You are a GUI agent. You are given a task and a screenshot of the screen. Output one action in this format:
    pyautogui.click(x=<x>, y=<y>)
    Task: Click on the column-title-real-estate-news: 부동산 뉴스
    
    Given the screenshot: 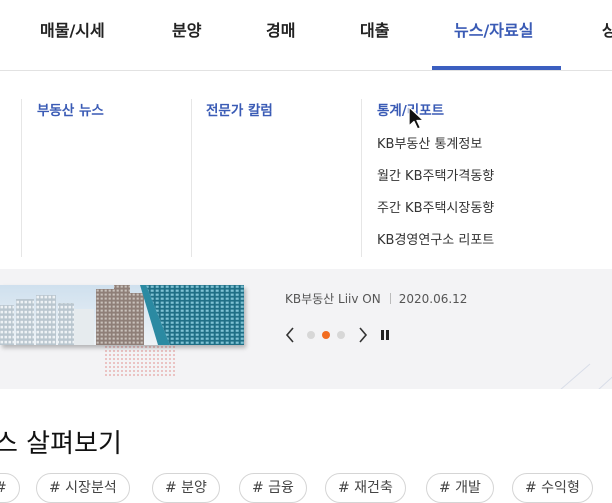 What is the action you would take?
    pyautogui.click(x=70, y=109)
    